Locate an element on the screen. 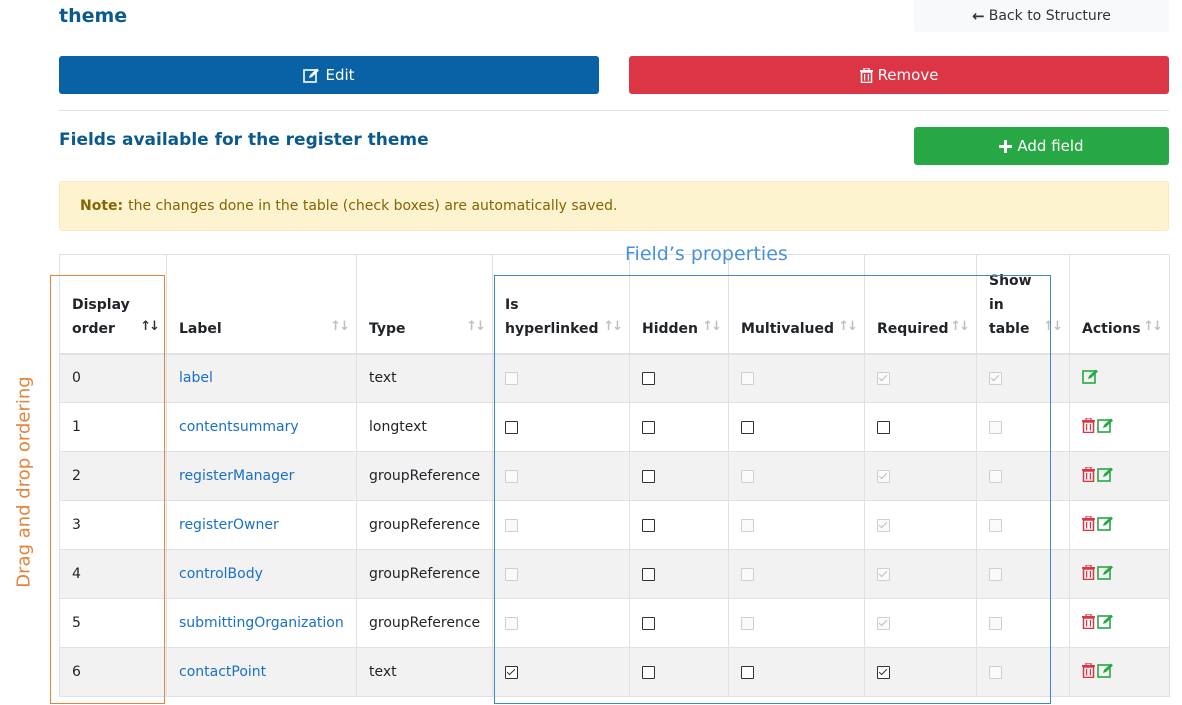 The image size is (1182, 705). edit-button: Edit is located at coordinates (329, 75).